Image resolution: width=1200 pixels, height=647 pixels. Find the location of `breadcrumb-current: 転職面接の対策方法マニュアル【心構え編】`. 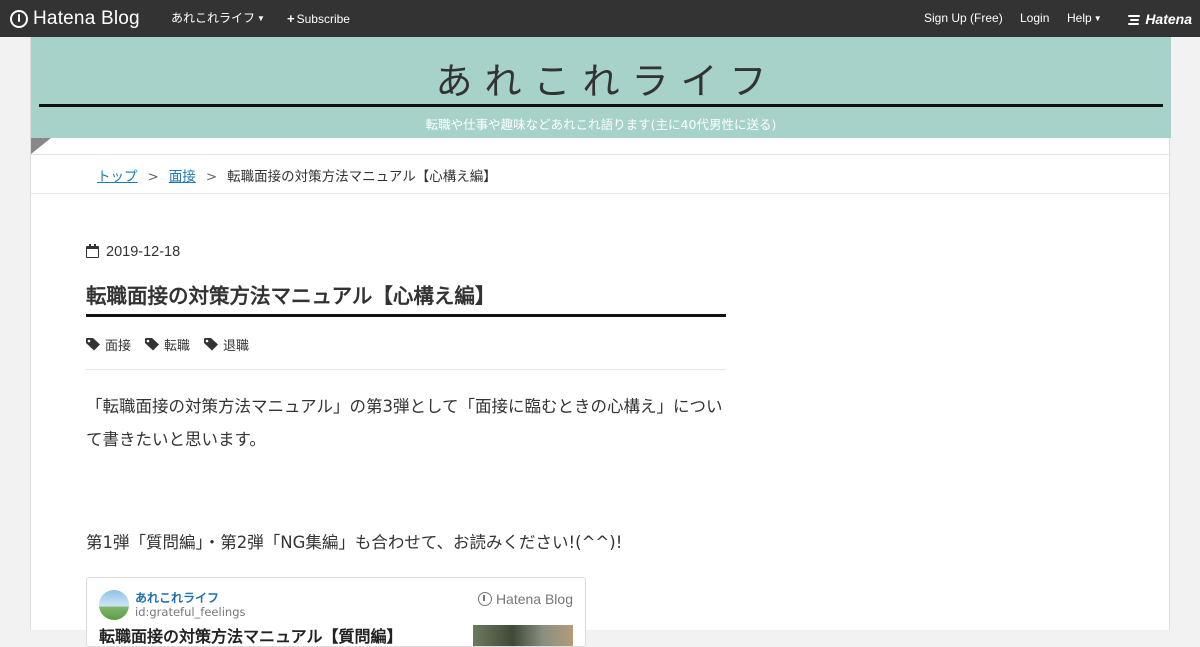

breadcrumb-current: 転職面接の対策方法マニュアル【心構え編】 is located at coordinates (362, 177).